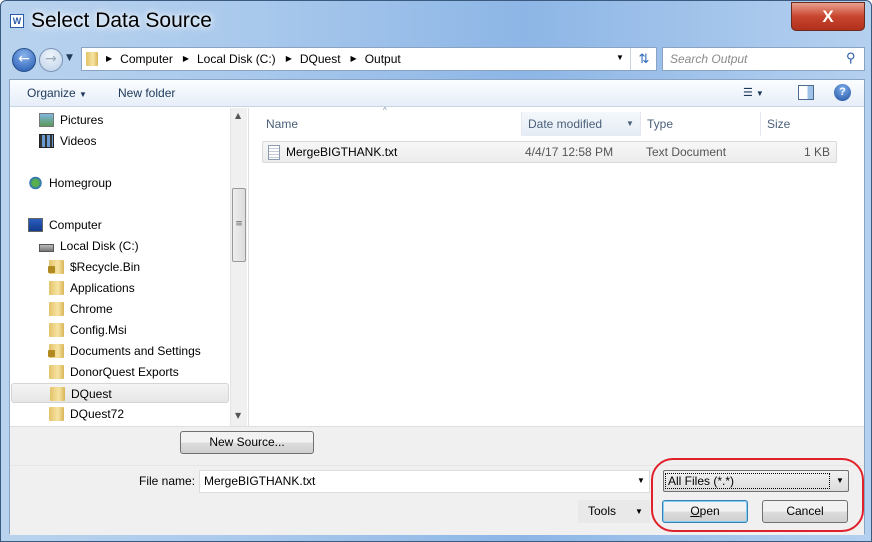 This screenshot has height=542, width=872. What do you see at coordinates (757, 495) in the screenshot?
I see `highlight-ring` at bounding box center [757, 495].